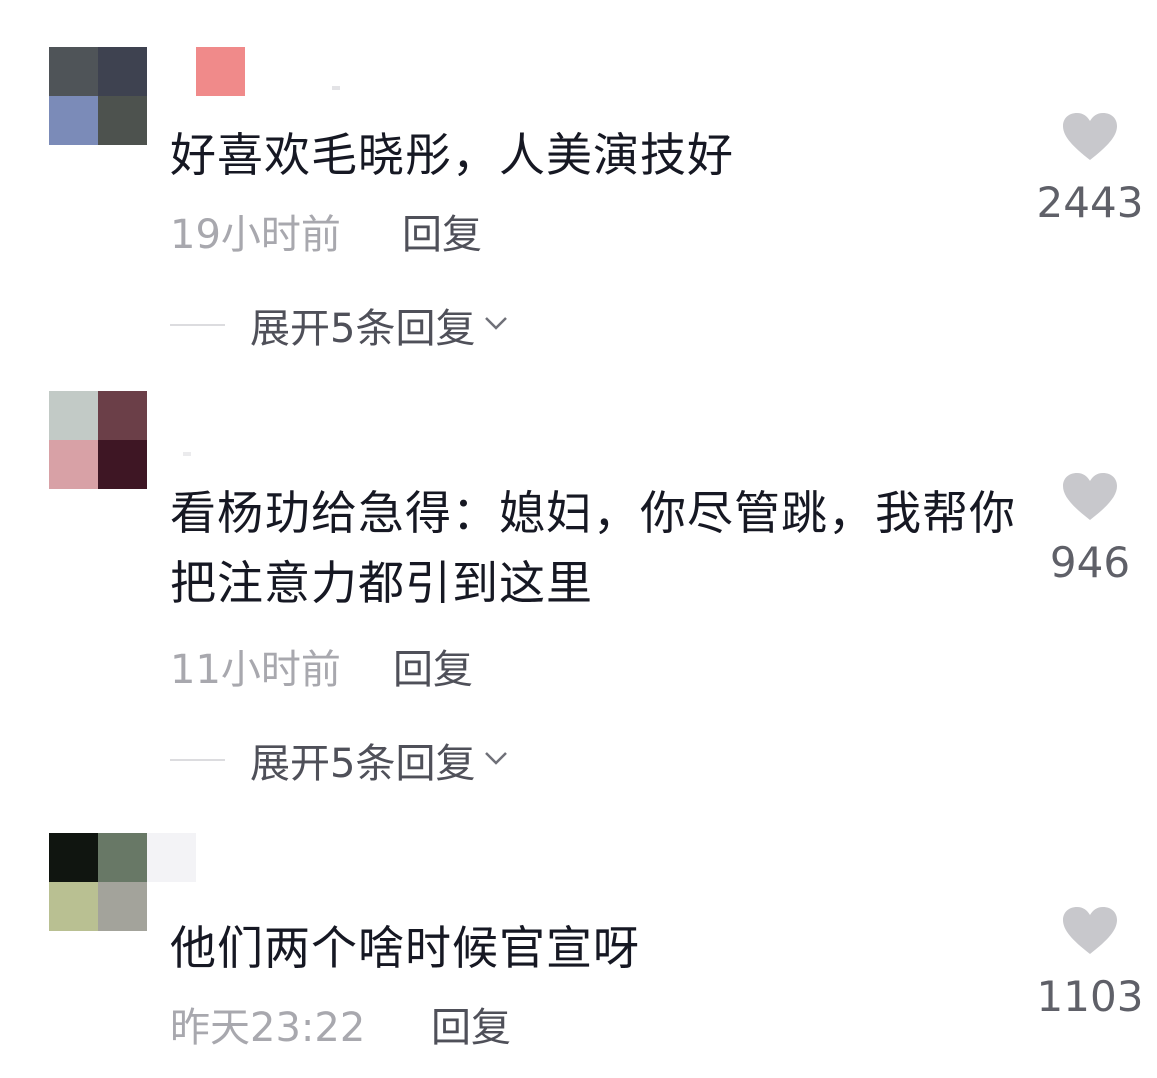 The height and width of the screenshot is (1078, 1157). I want to click on comment-text: 看杨玏给急得：媳妇，你尽管跳，我帮你把注意力都引到这里, so click(593, 548).